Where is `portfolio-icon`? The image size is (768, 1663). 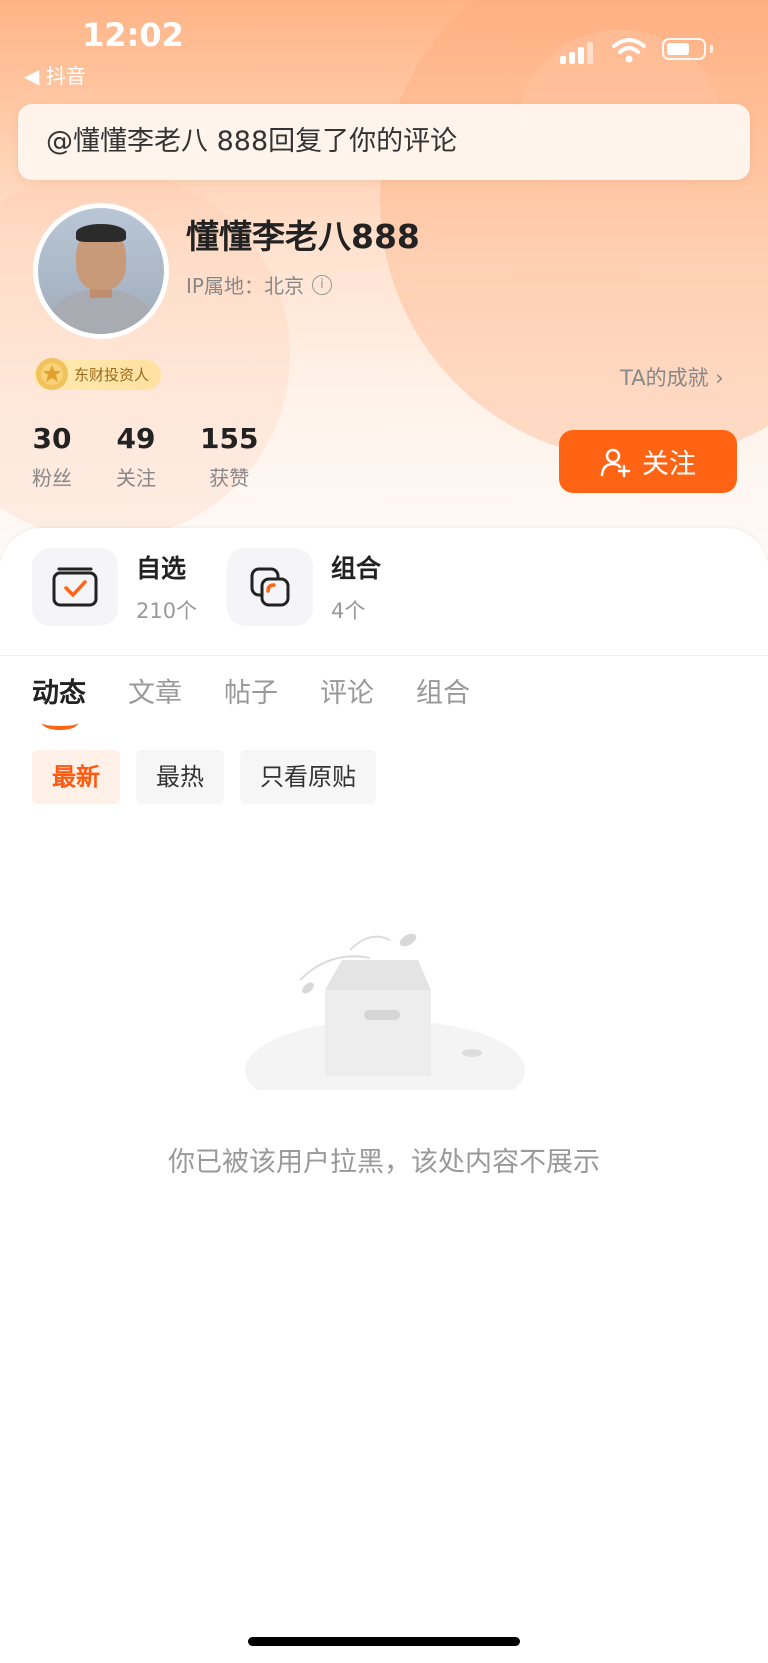
portfolio-icon is located at coordinates (270, 587).